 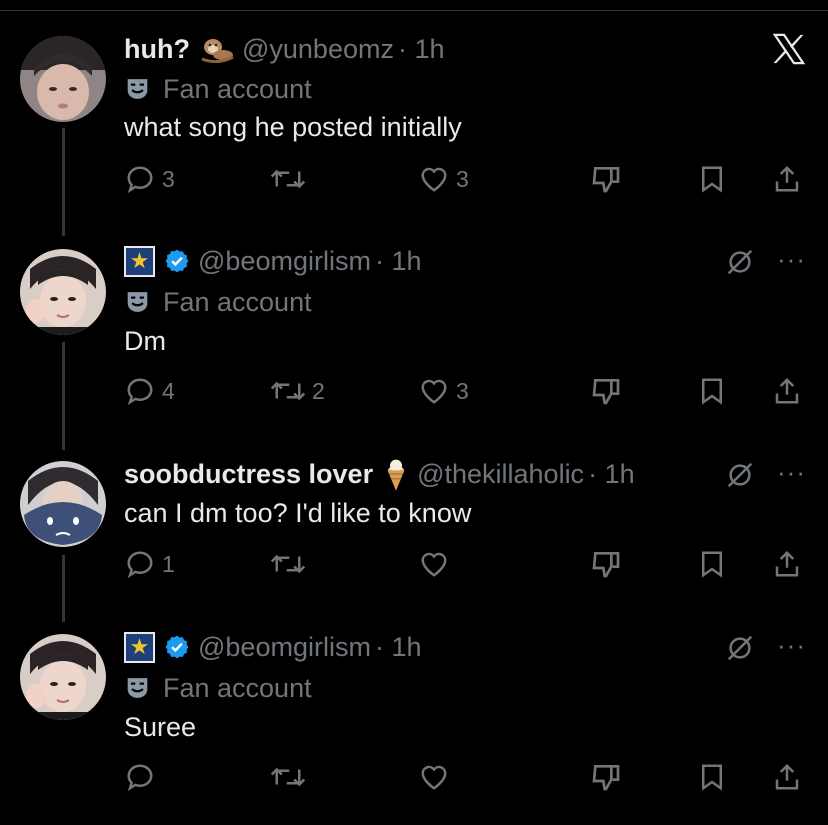 I want to click on like-count: 3, so click(x=462, y=178).